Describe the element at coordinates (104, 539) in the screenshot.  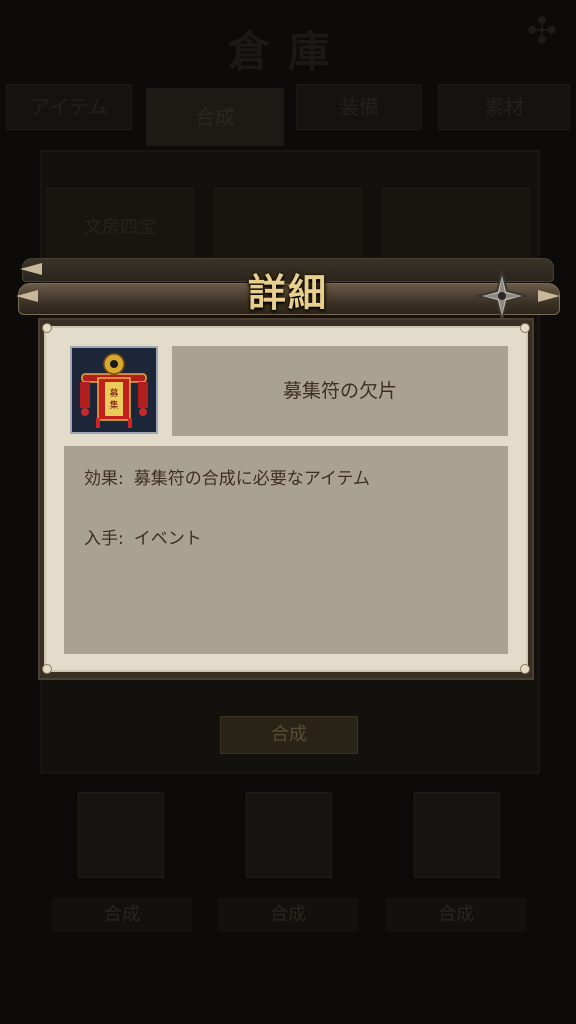
I see `obtain-label: 入手:` at that location.